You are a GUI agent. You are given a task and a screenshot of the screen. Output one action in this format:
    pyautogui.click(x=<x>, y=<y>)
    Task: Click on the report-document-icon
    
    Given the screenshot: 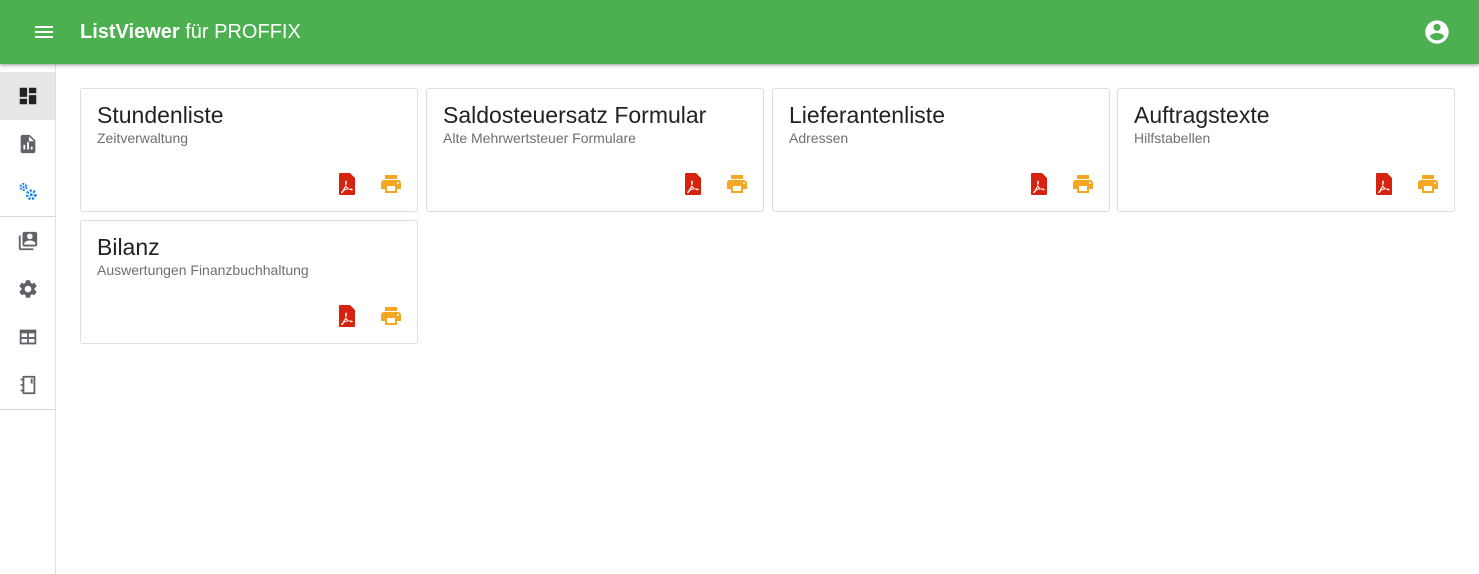 What is the action you would take?
    pyautogui.click(x=27, y=144)
    